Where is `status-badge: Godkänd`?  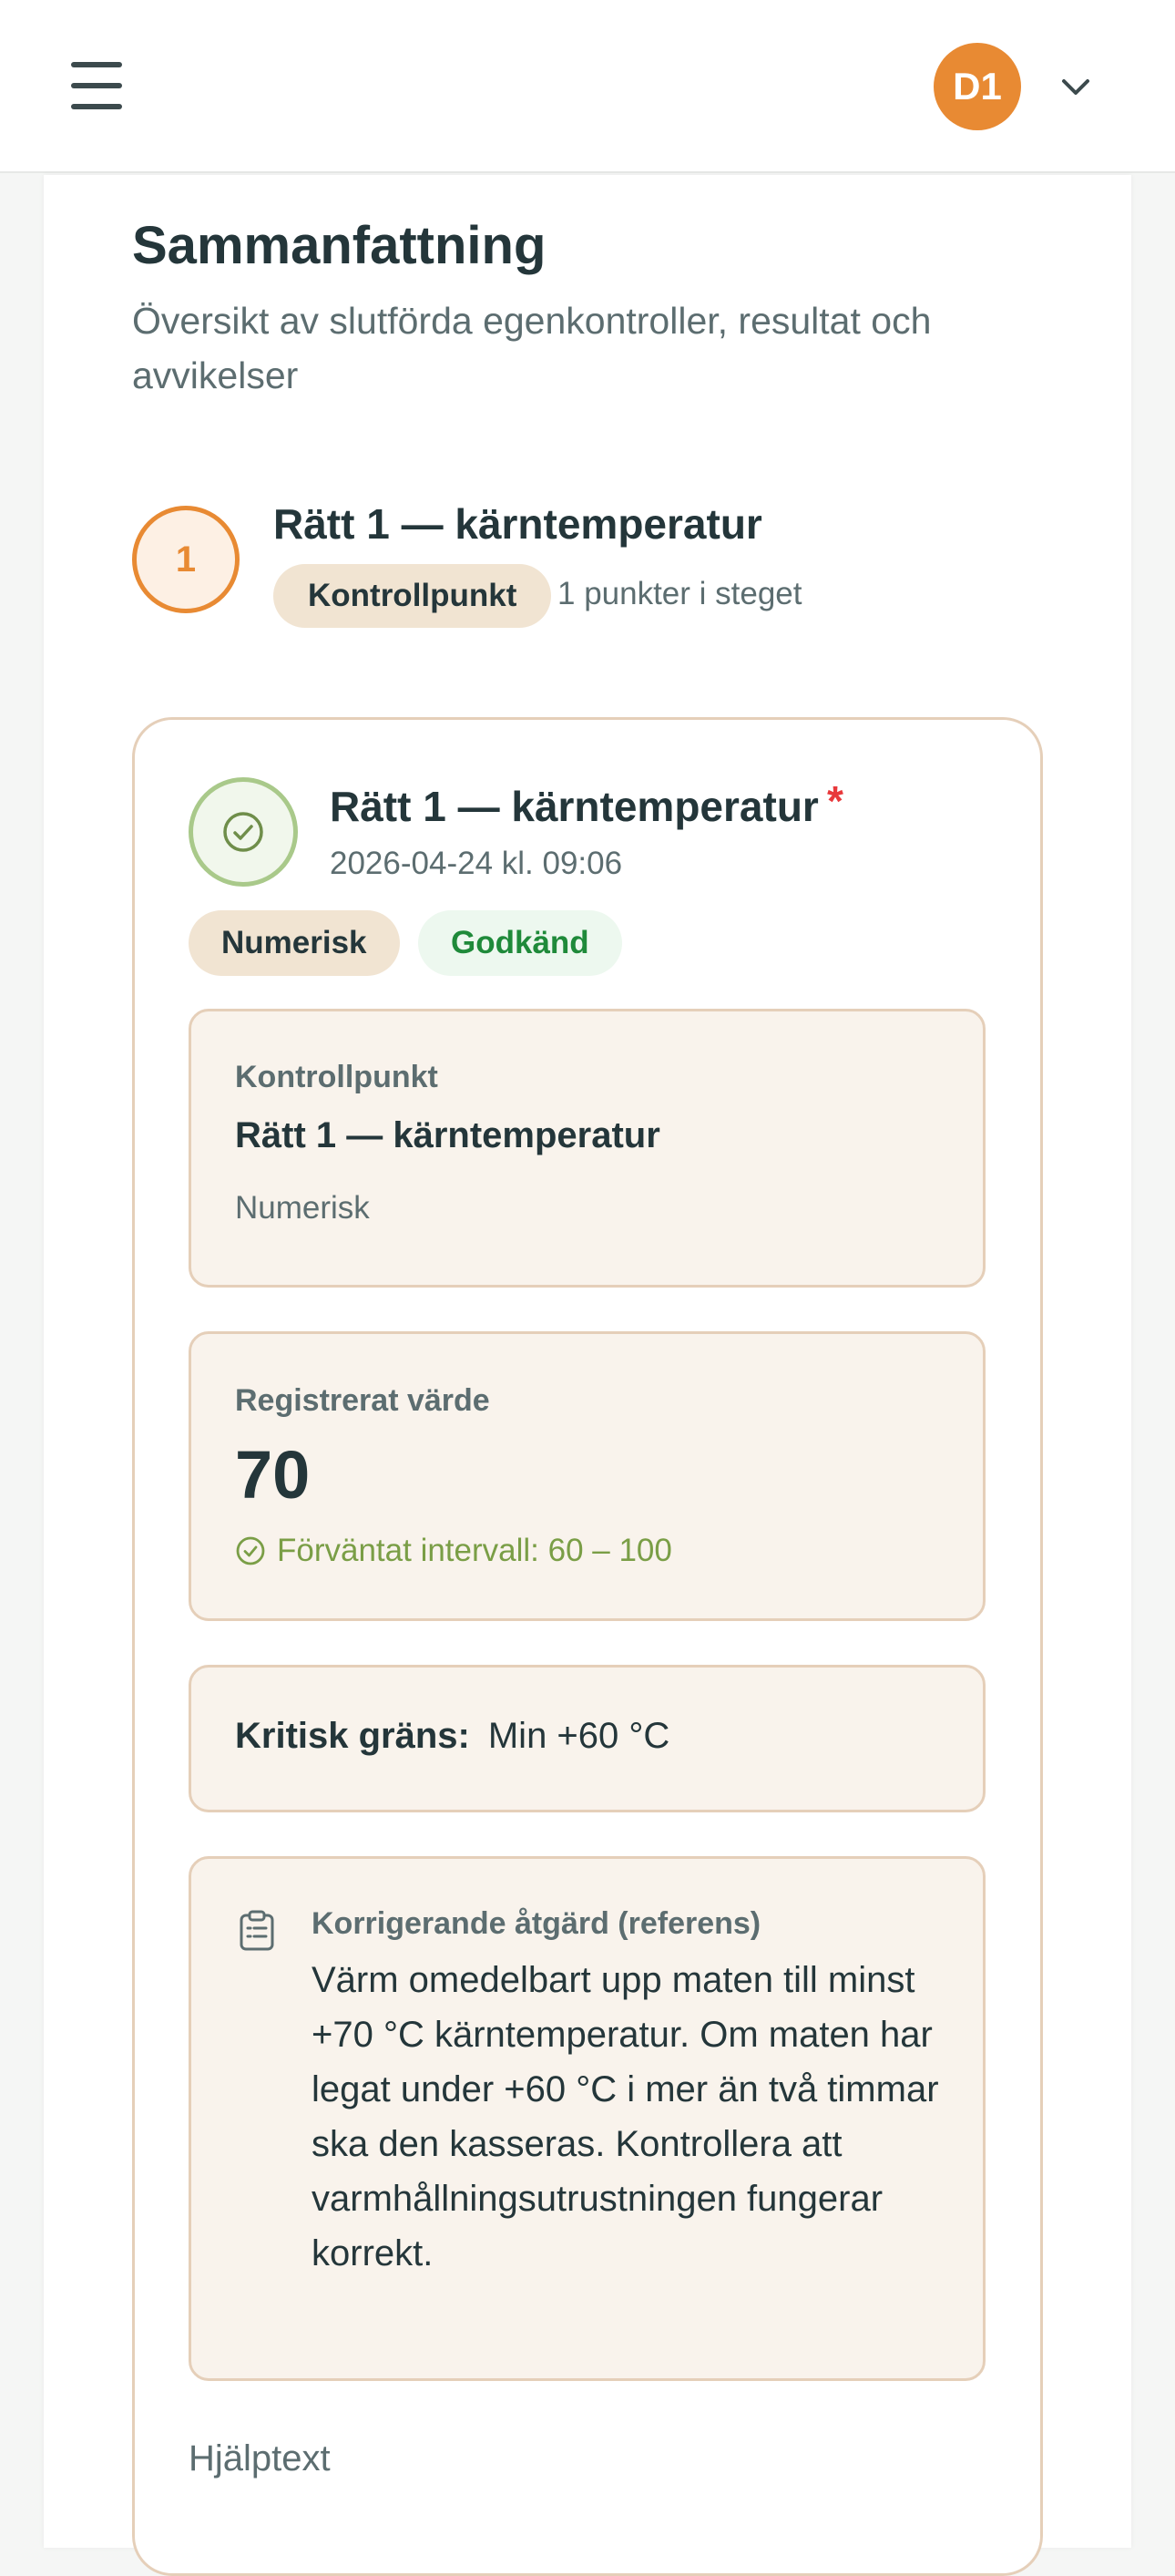 status-badge: Godkänd is located at coordinates (520, 943).